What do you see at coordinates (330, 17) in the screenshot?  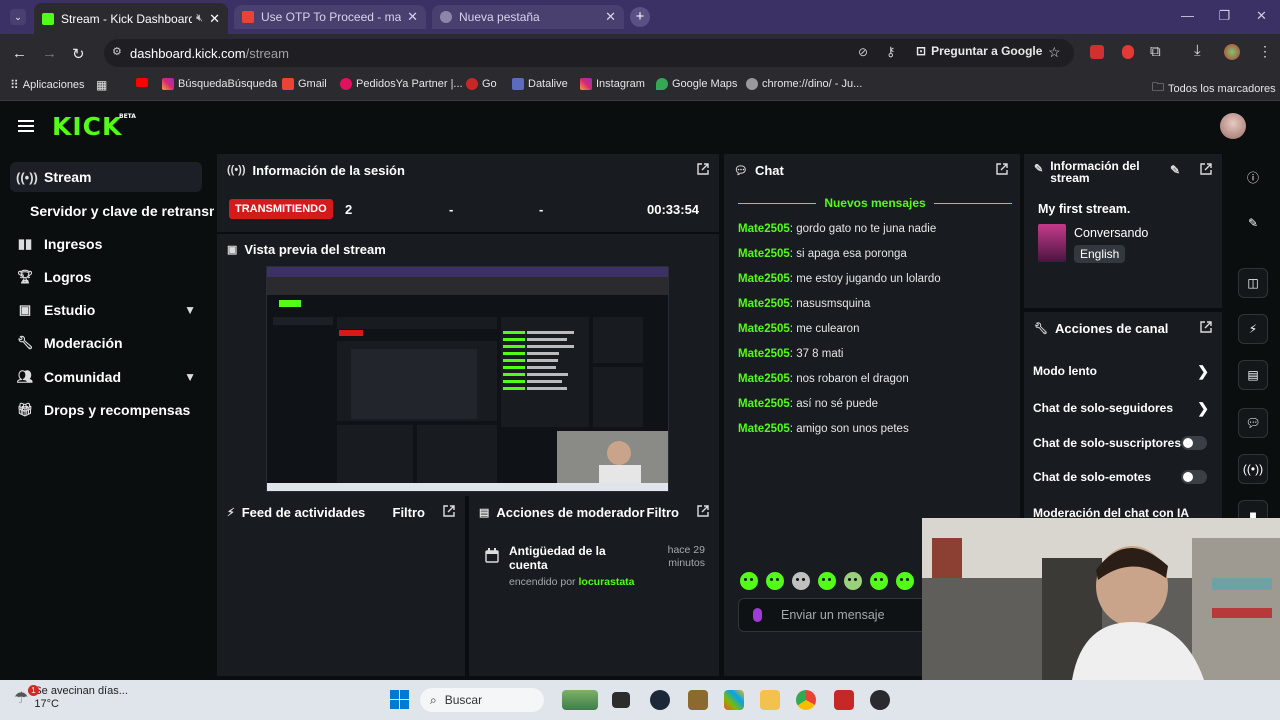 I see `tab-otp: Use OTP To Proceed - matiasca ✕` at bounding box center [330, 17].